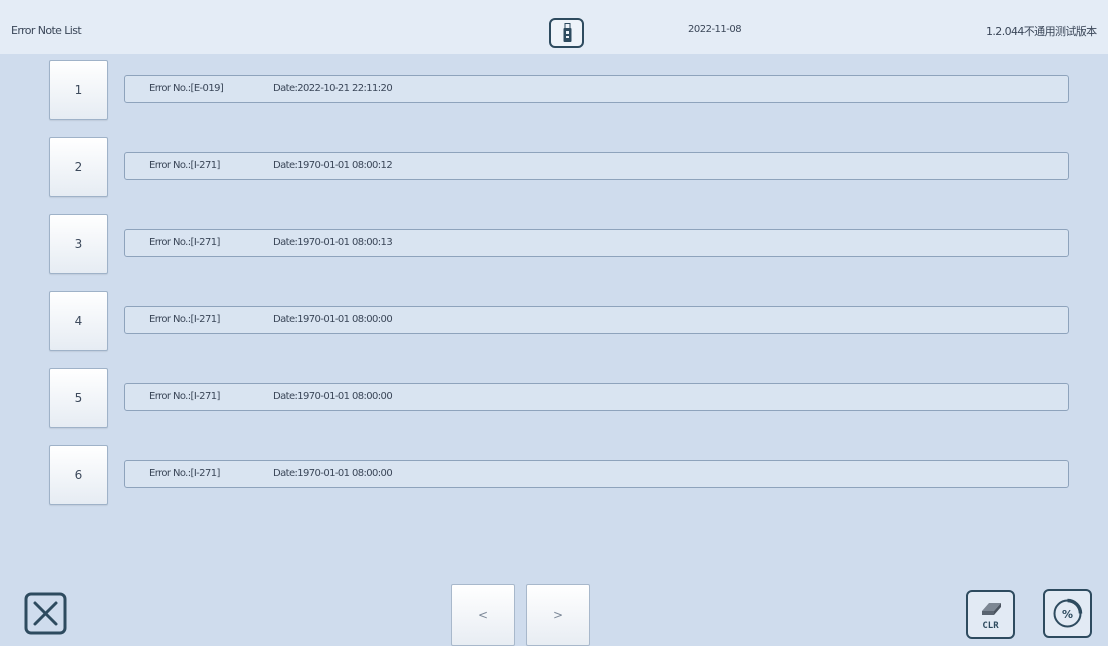 Image resolution: width=1108 pixels, height=646 pixels. I want to click on row-index-button: 3, so click(78, 244).